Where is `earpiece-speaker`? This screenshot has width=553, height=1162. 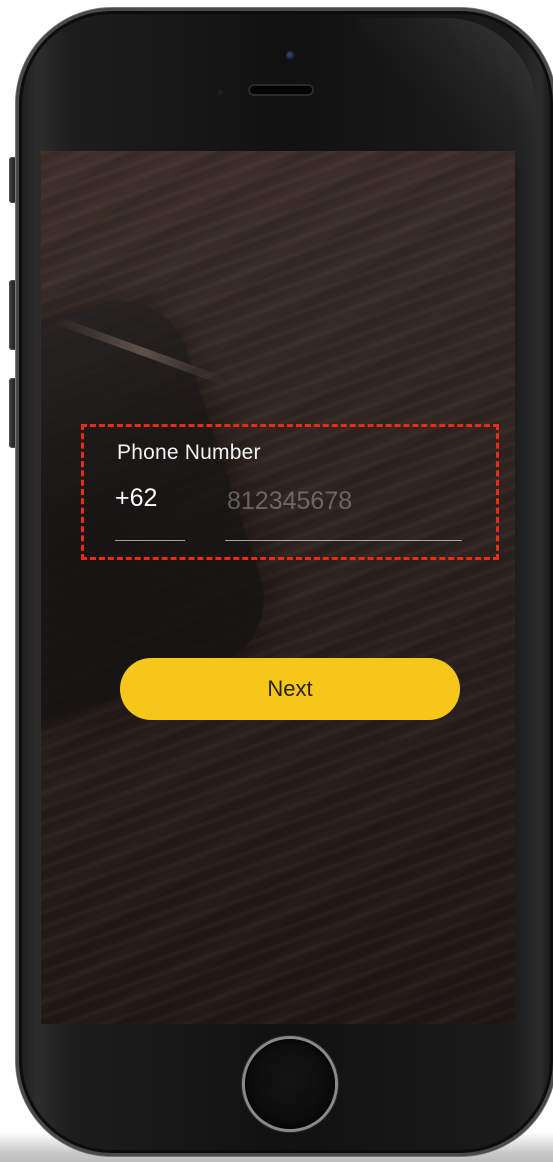 earpiece-speaker is located at coordinates (281, 90).